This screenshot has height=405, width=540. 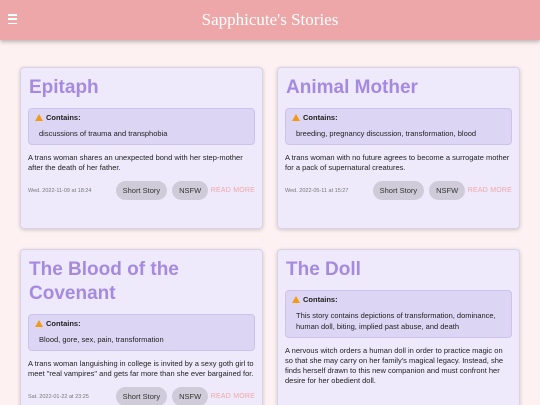 What do you see at coordinates (317, 190) in the screenshot?
I see `story-date: Wed. 2022-05-11 at 15:27` at bounding box center [317, 190].